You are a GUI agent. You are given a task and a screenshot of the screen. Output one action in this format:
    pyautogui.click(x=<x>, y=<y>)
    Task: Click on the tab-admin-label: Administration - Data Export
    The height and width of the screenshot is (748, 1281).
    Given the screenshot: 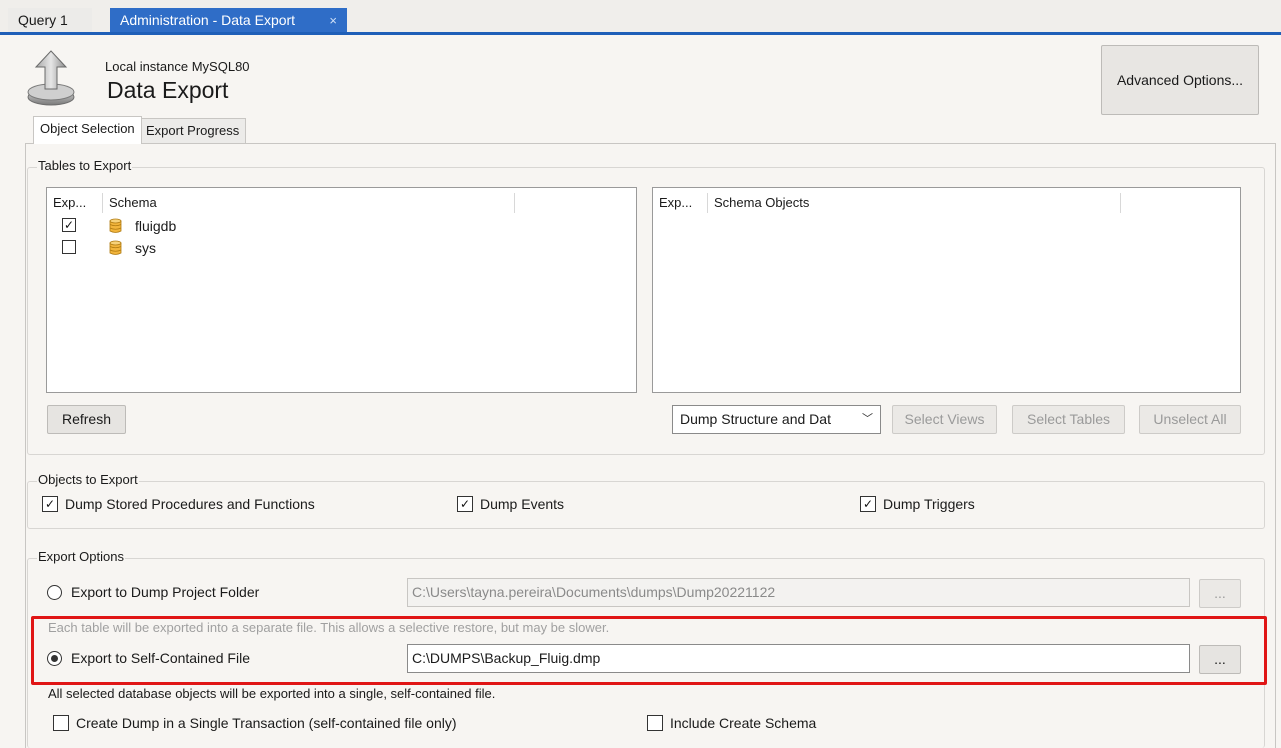 What is the action you would take?
    pyautogui.click(x=208, y=20)
    